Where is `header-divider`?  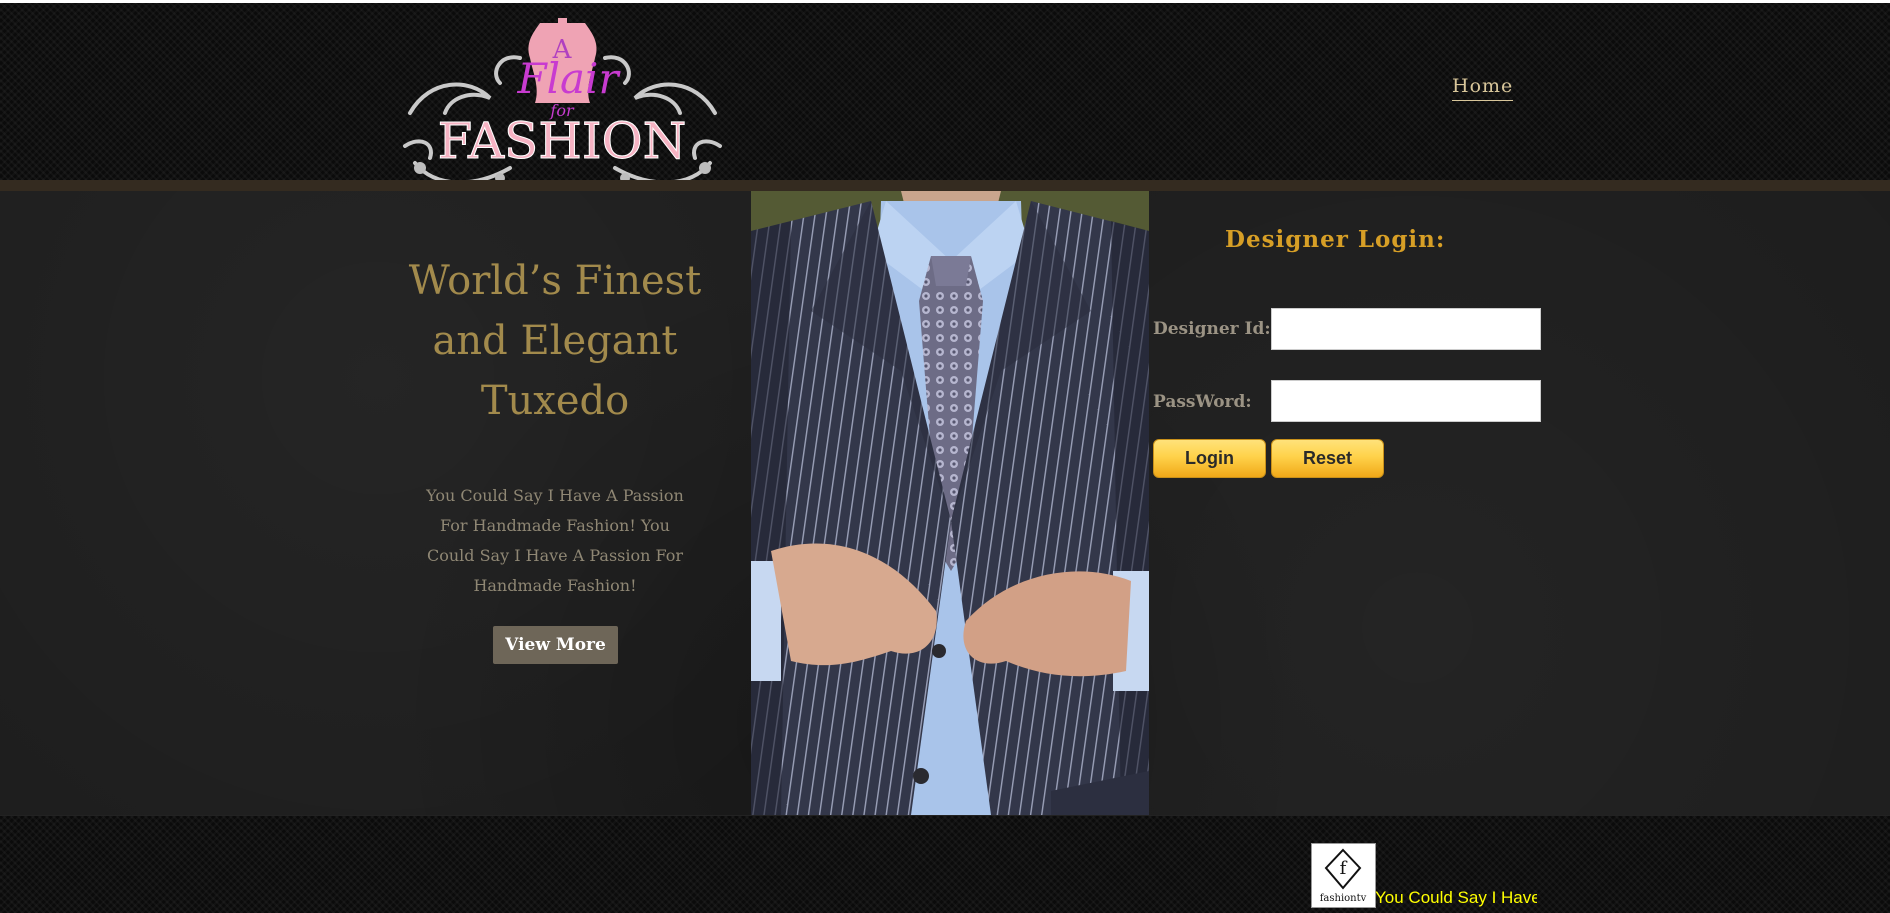
header-divider is located at coordinates (945, 185).